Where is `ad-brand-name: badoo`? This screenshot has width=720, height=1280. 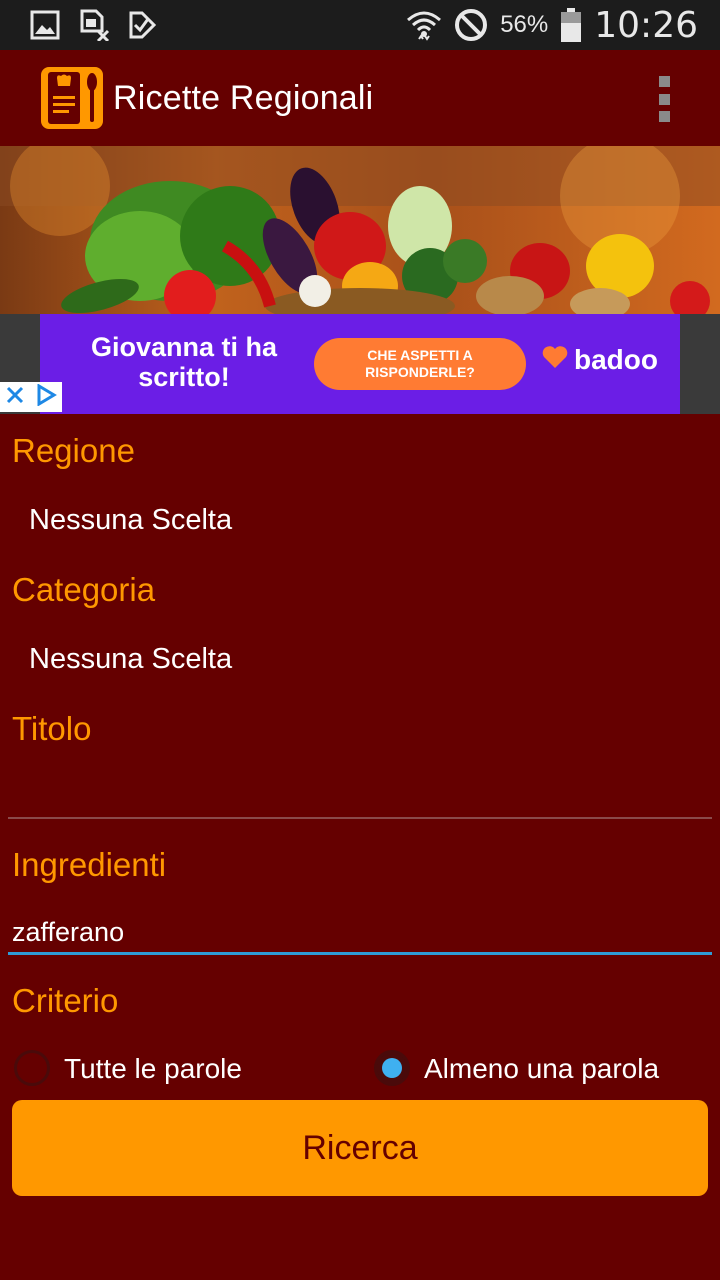 ad-brand-name: badoo is located at coordinates (616, 359).